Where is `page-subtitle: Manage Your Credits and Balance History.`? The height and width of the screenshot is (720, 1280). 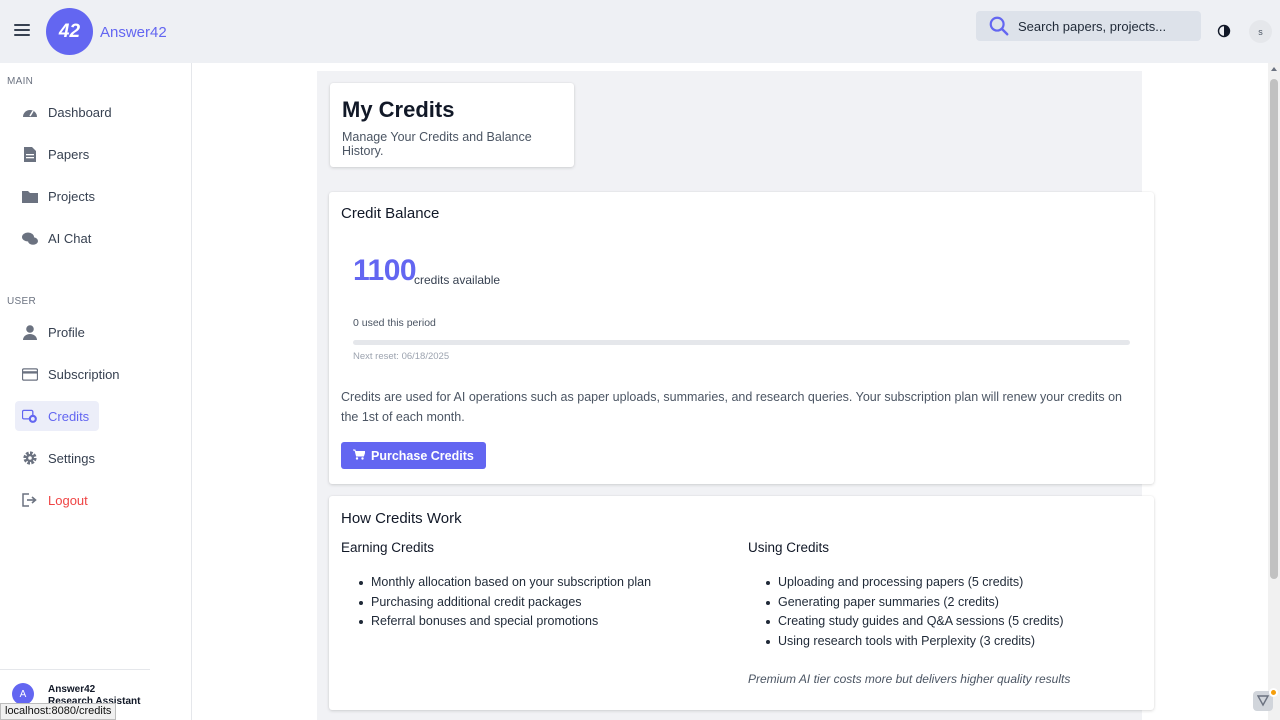
page-subtitle: Manage Your Credits and Balance History. is located at coordinates (437, 144).